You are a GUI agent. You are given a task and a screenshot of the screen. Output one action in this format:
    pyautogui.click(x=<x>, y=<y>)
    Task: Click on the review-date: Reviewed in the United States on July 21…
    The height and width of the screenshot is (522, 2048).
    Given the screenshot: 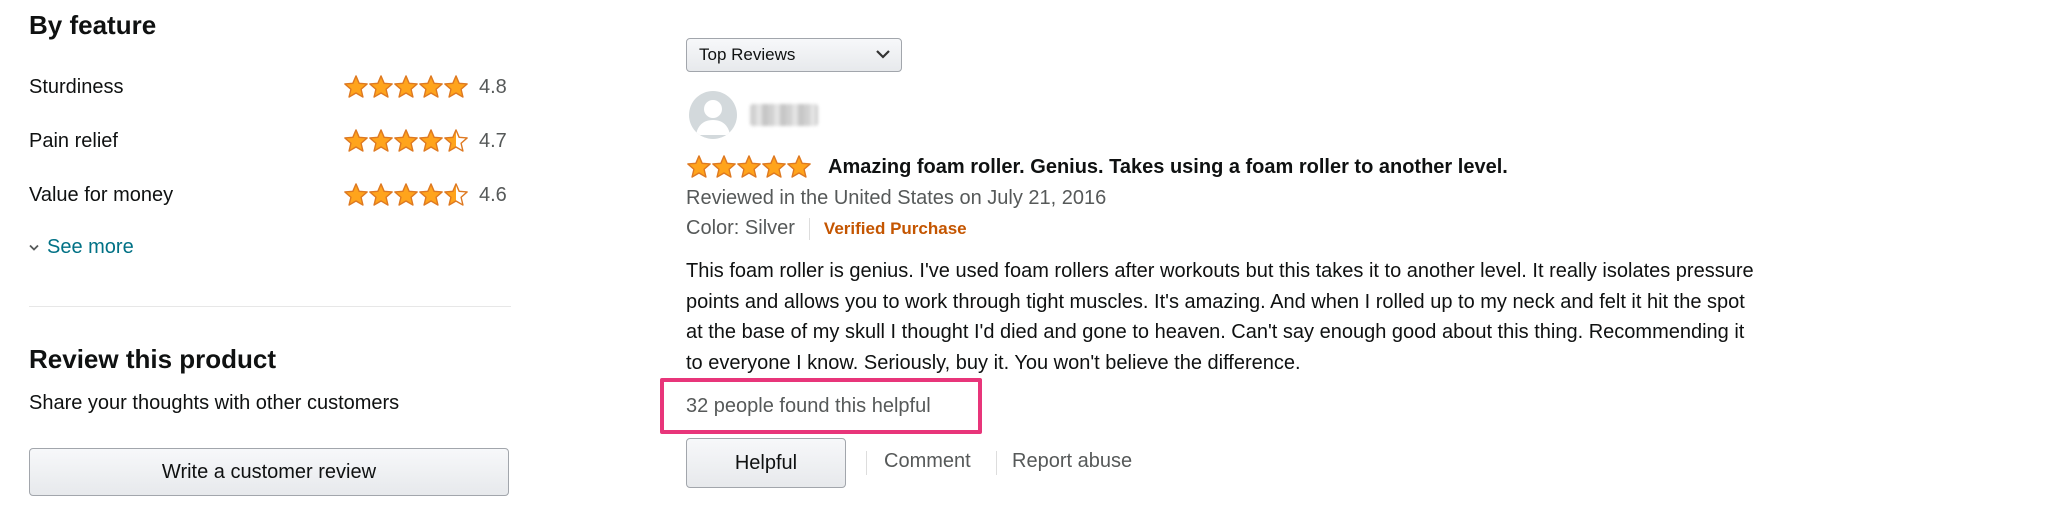 What is the action you would take?
    pyautogui.click(x=896, y=198)
    